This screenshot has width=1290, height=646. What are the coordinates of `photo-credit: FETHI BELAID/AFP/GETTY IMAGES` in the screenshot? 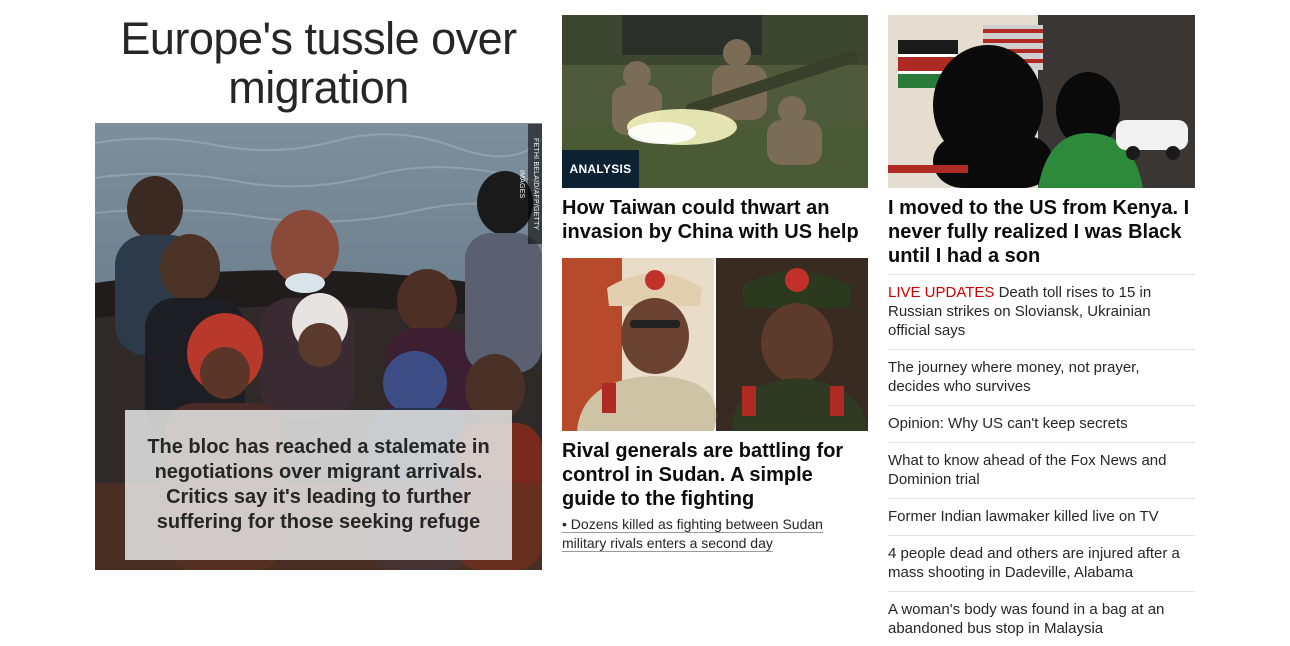 It's located at (530, 184).